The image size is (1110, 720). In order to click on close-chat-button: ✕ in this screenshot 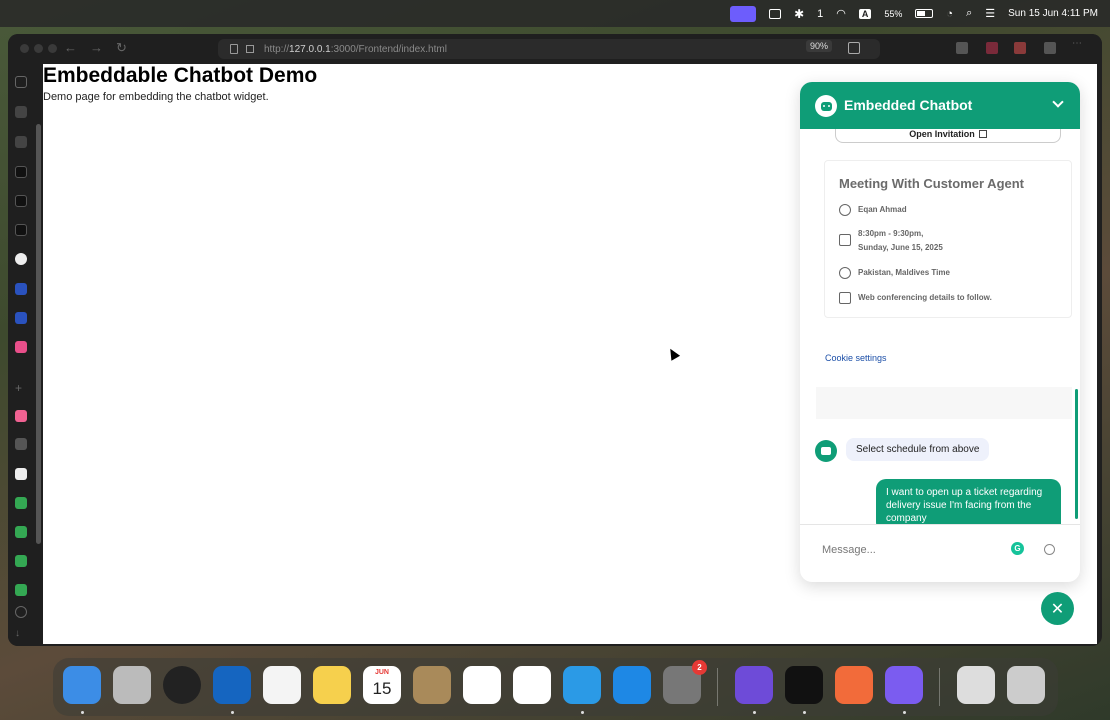, I will do `click(1057, 608)`.